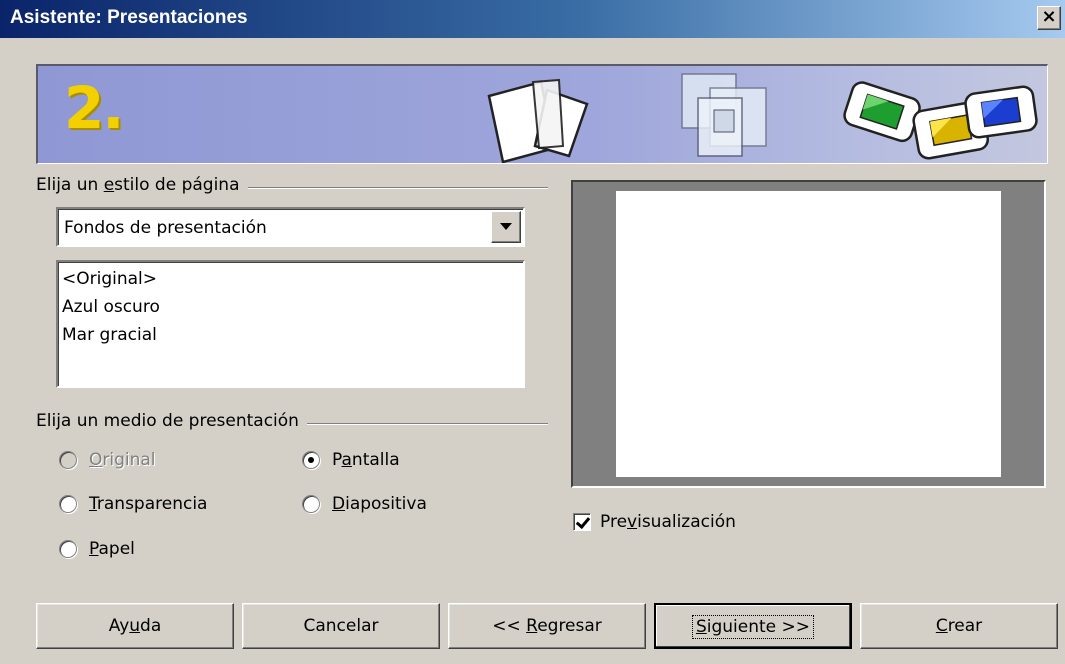 Image resolution: width=1065 pixels, height=664 pixels. What do you see at coordinates (129, 17) in the screenshot?
I see `window-title: Asistente: Presentaciones` at bounding box center [129, 17].